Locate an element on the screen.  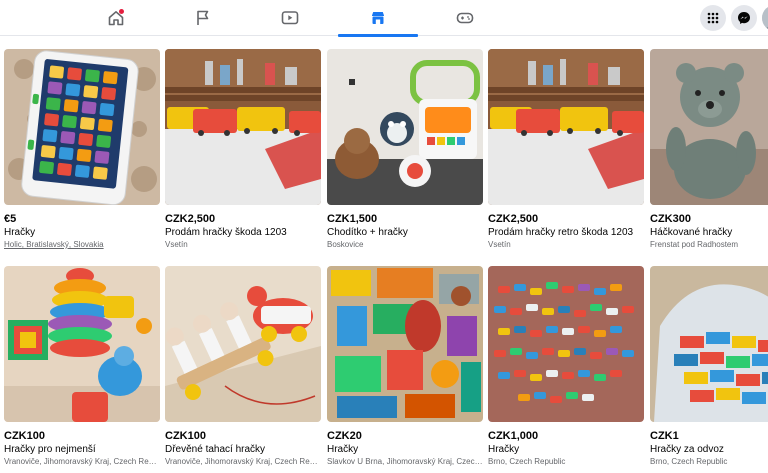
listing-title: Dřevěné tahací hračky is located at coordinates (215, 449).